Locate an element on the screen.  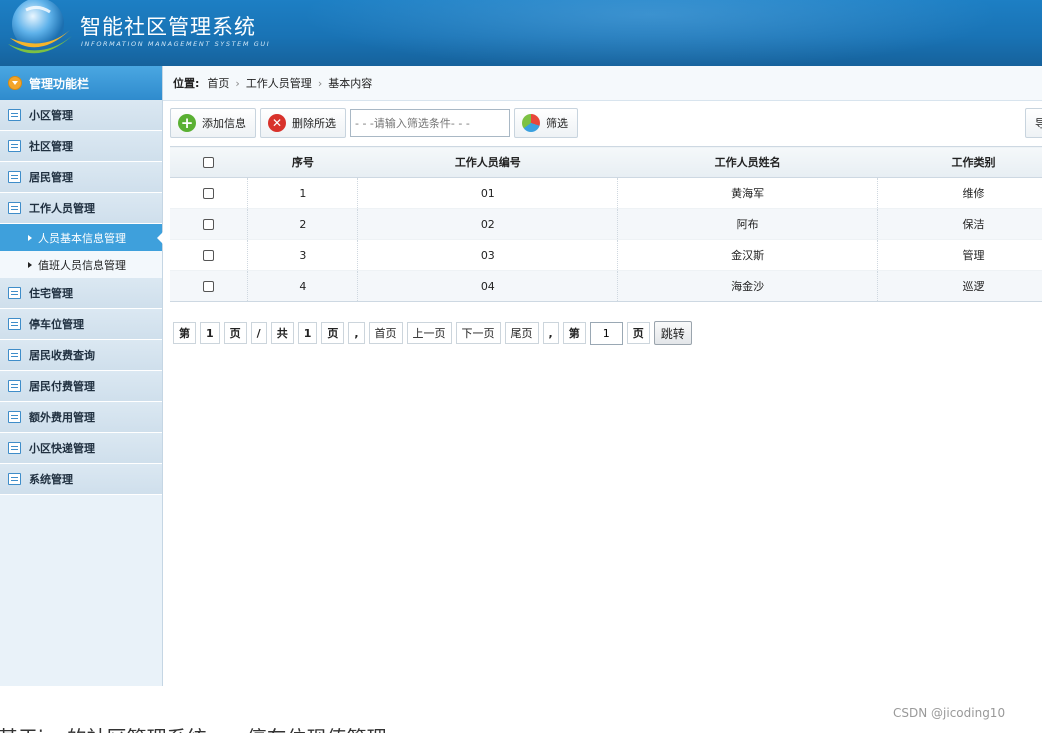
header-glow is located at coordinates (650, 33).